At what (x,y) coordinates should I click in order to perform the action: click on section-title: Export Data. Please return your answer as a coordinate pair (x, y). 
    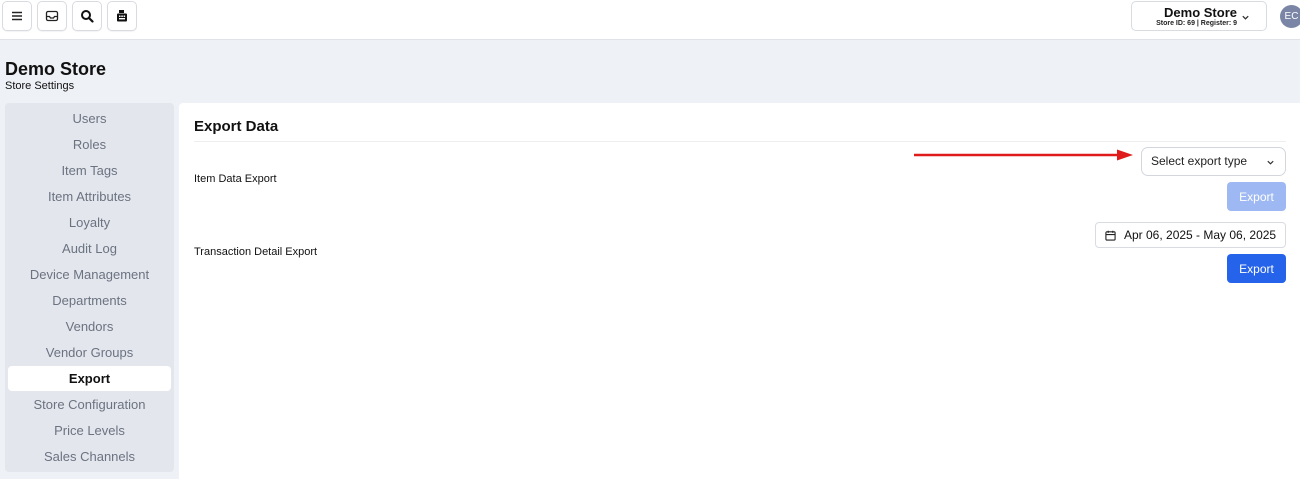
    Looking at the image, I should click on (236, 126).